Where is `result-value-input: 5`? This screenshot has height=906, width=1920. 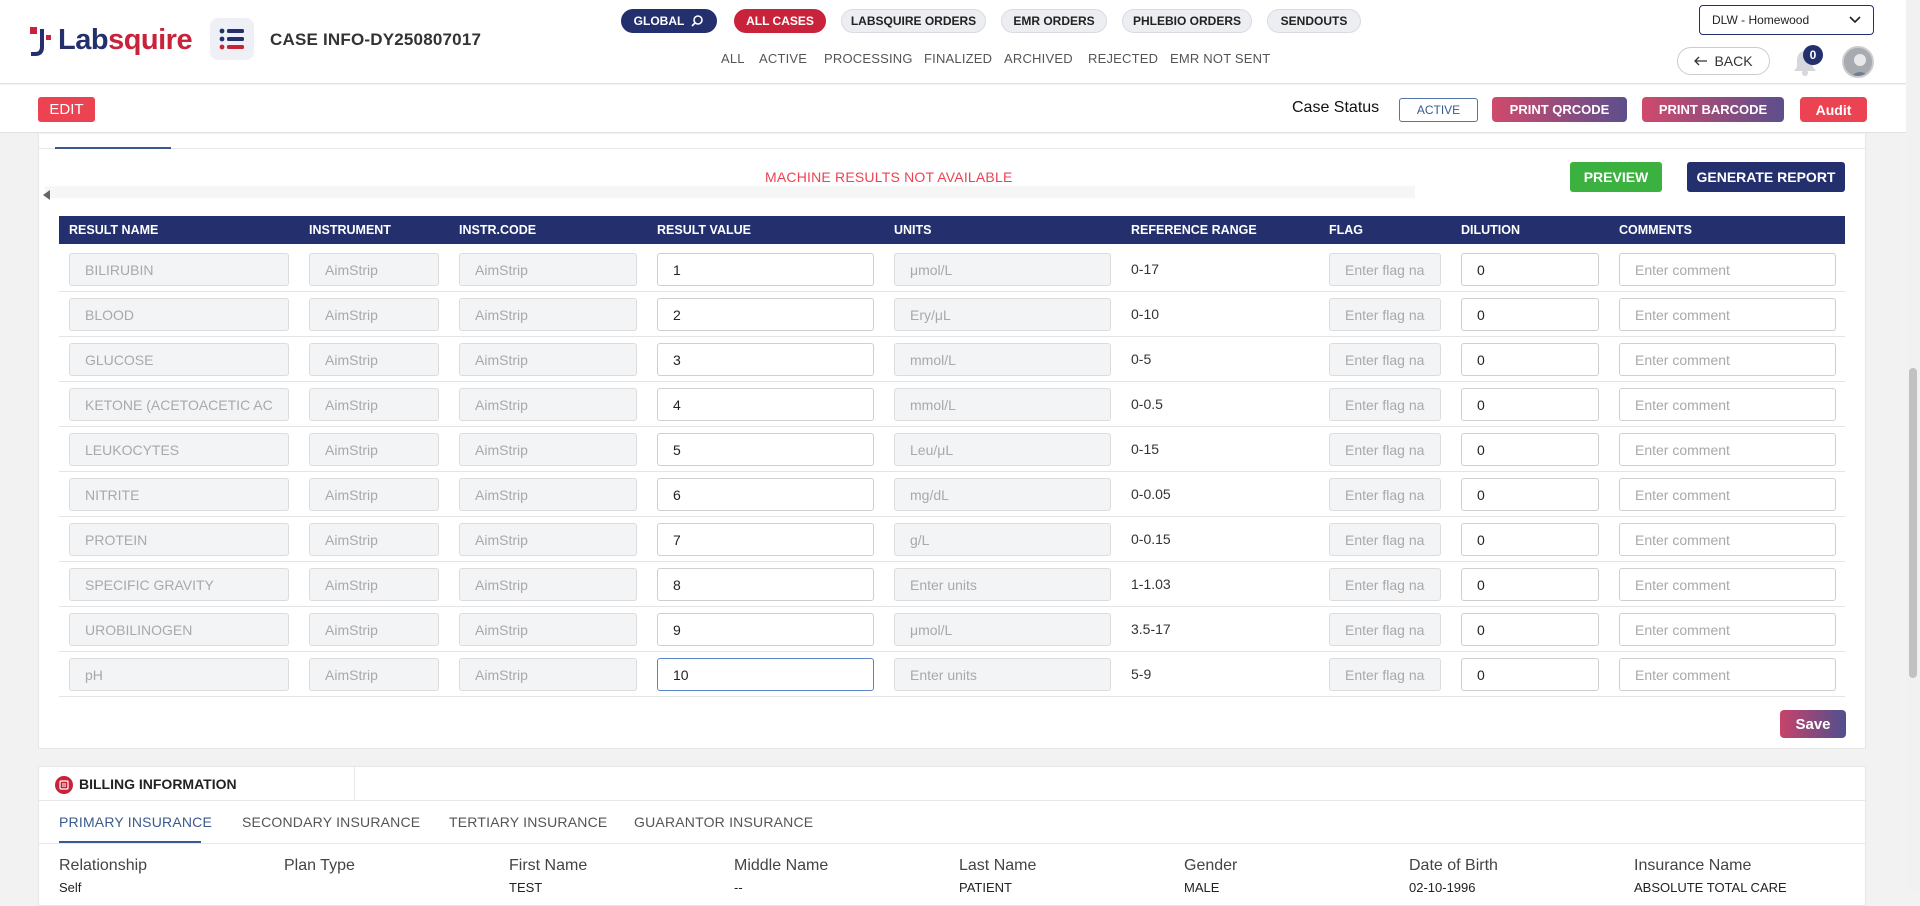 result-value-input: 5 is located at coordinates (765, 449).